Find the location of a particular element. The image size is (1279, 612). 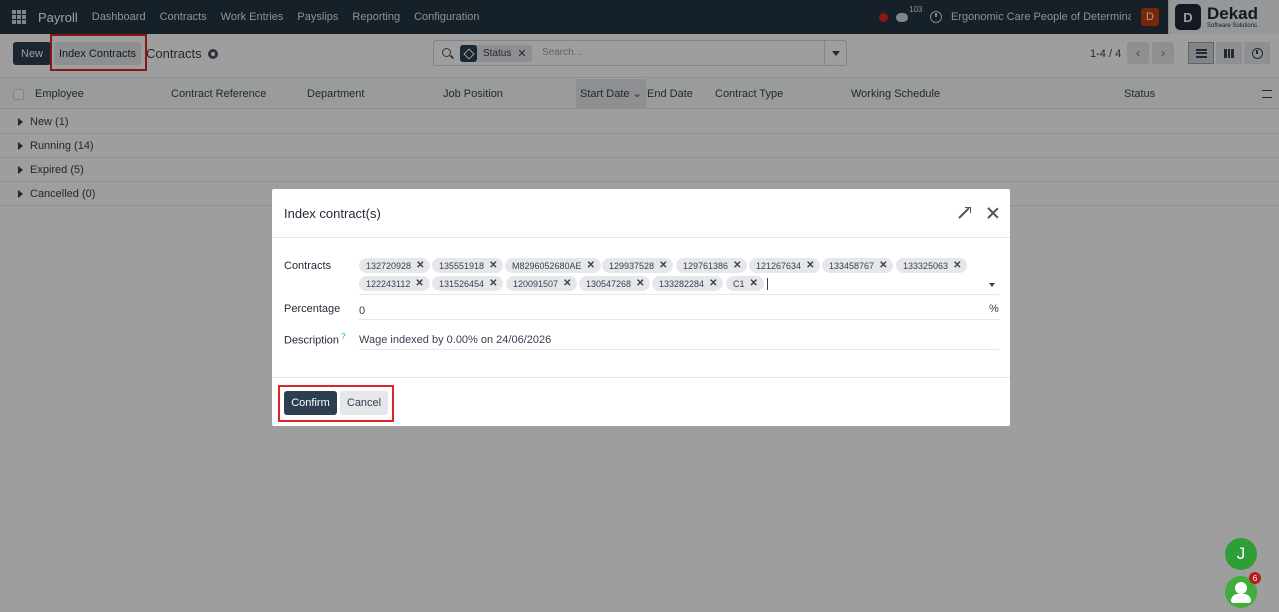

dialog-title: Index contract(s) is located at coordinates (332, 213).